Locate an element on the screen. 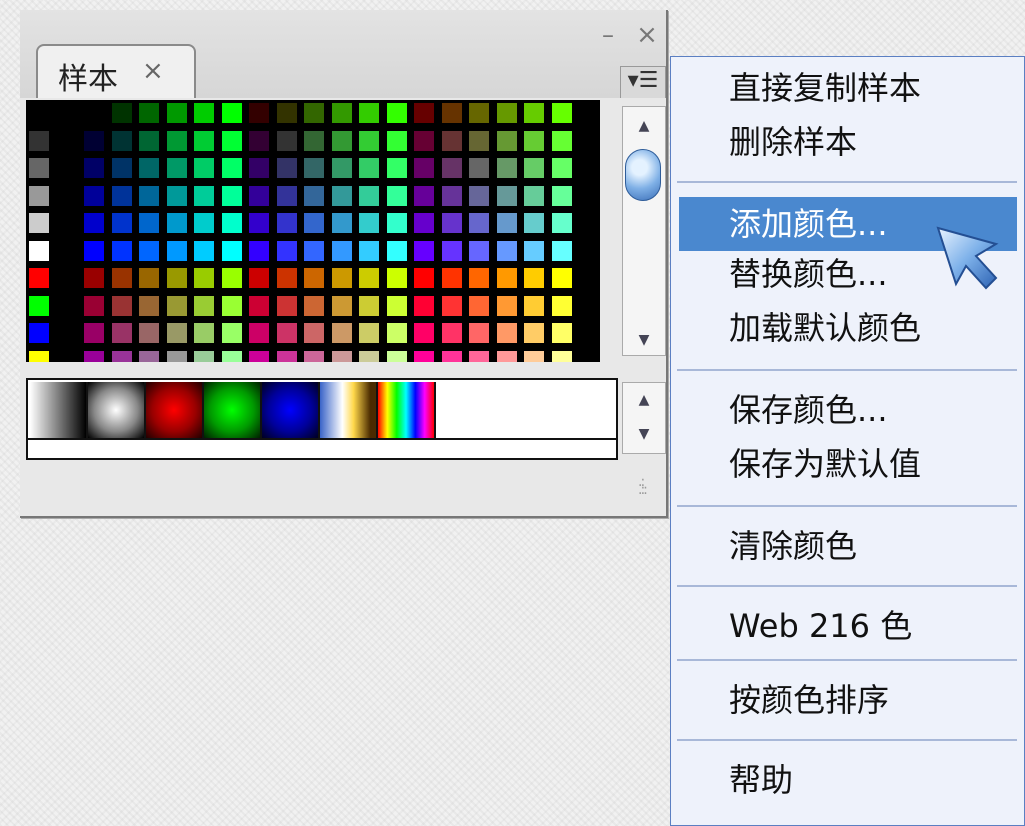  minimize-icon: – is located at coordinates (608, 35).